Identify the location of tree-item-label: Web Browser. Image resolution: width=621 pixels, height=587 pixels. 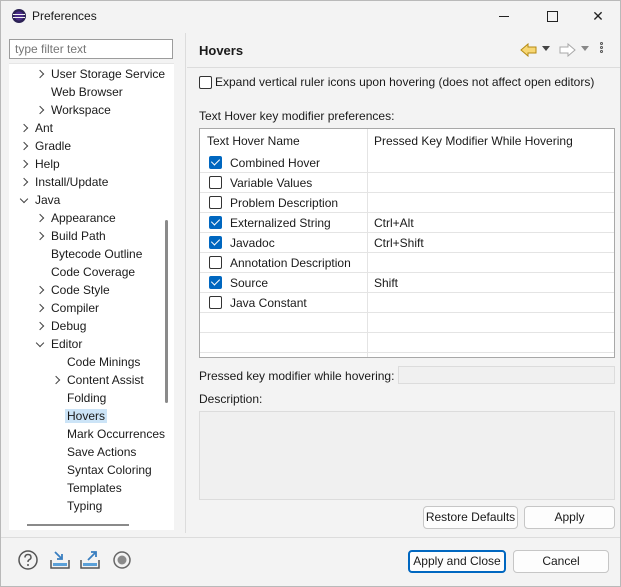
(87, 92).